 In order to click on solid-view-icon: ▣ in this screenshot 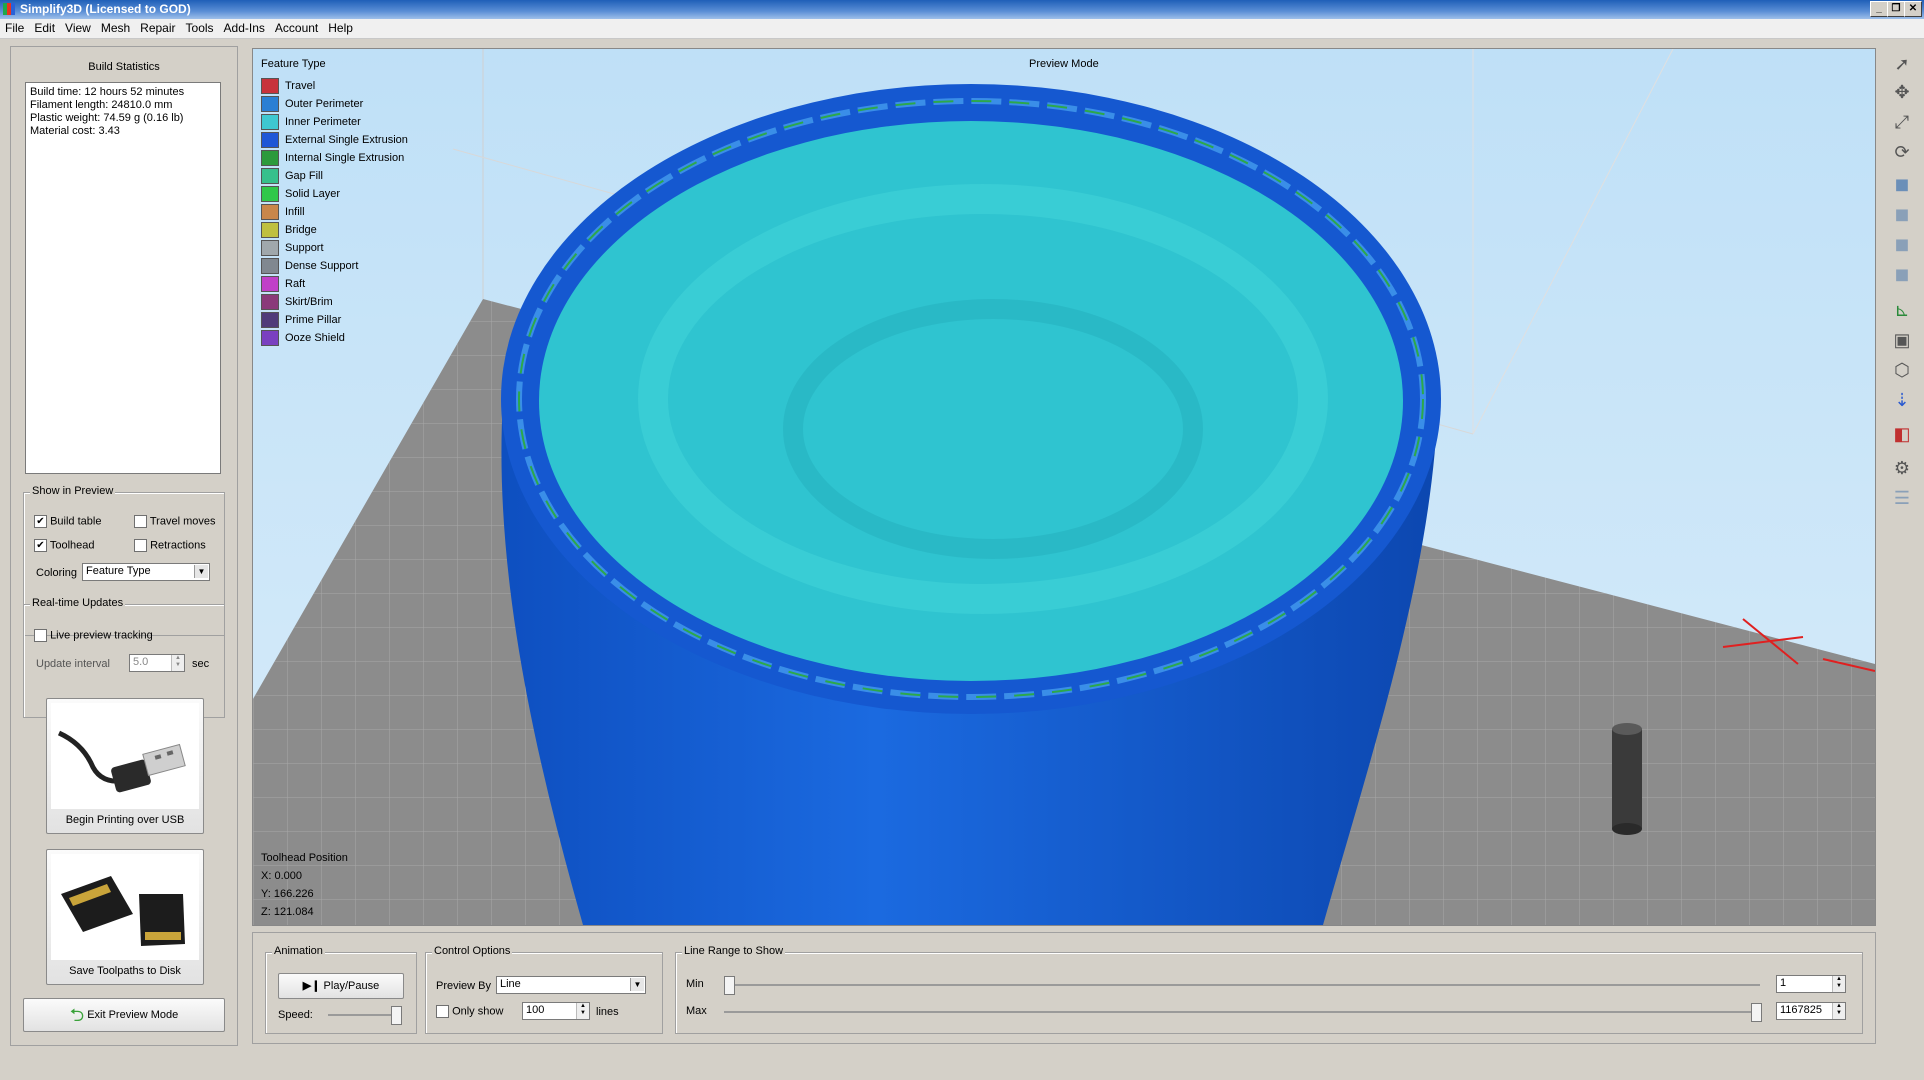, I will do `click(1902, 340)`.